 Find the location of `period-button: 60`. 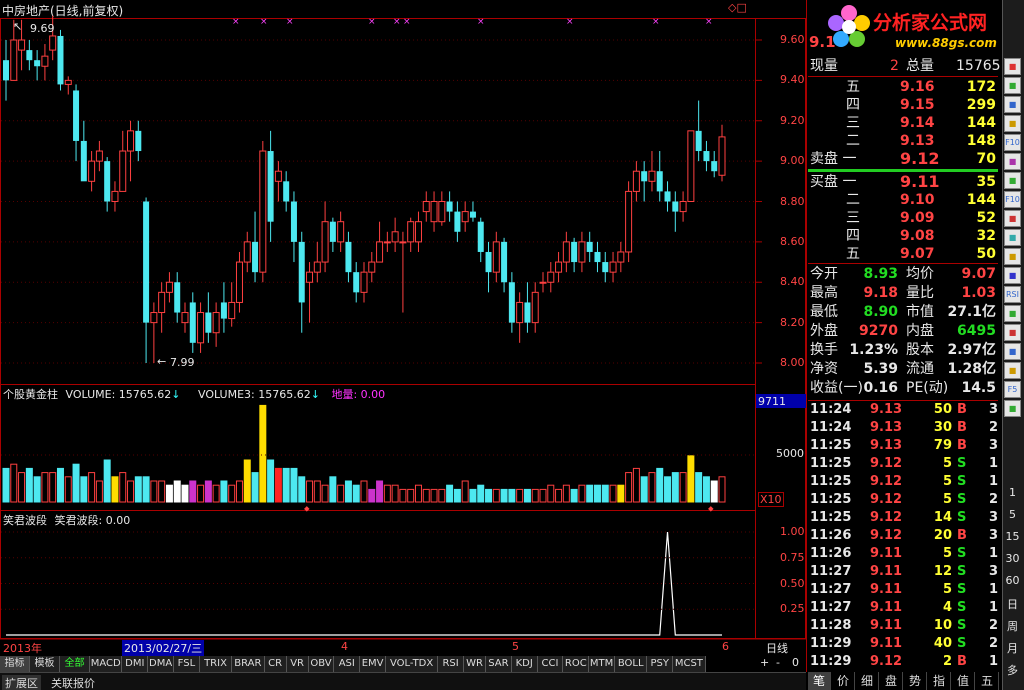

period-button: 60 is located at coordinates (1012, 580).